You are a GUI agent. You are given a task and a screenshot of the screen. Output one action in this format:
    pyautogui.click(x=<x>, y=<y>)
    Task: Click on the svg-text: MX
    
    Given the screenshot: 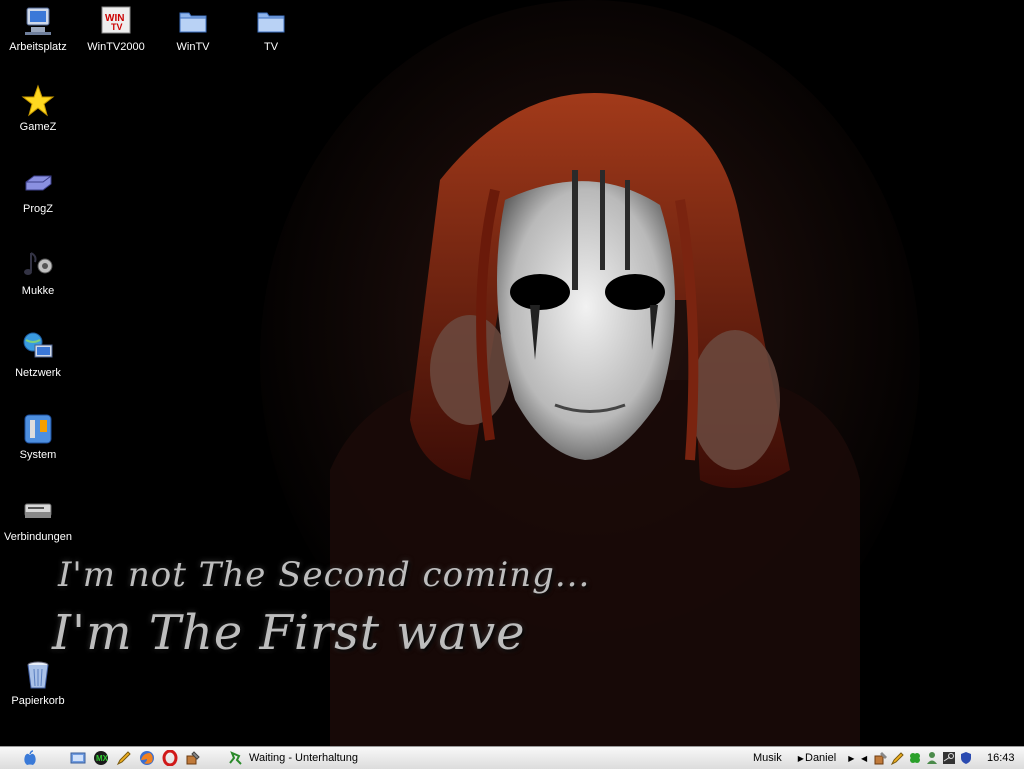 What is the action you would take?
    pyautogui.click(x=102, y=758)
    